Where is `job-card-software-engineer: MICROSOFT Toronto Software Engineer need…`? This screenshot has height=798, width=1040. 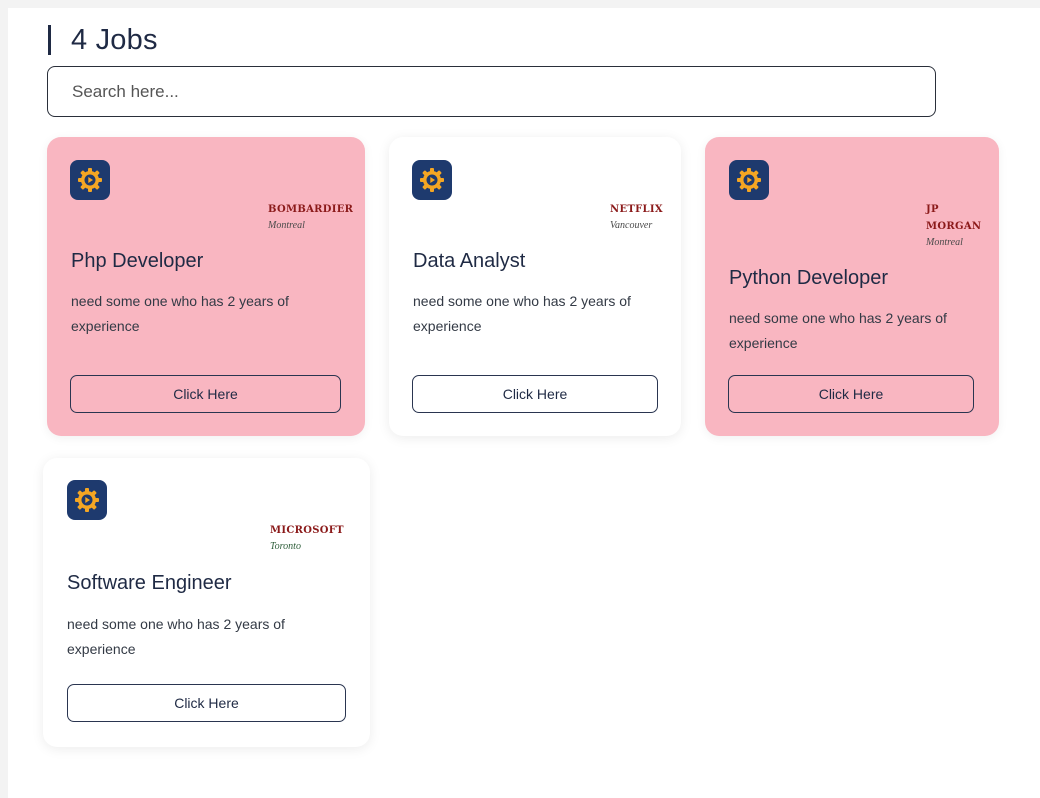 job-card-software-engineer: MICROSOFT Toronto Software Engineer need… is located at coordinates (206, 602).